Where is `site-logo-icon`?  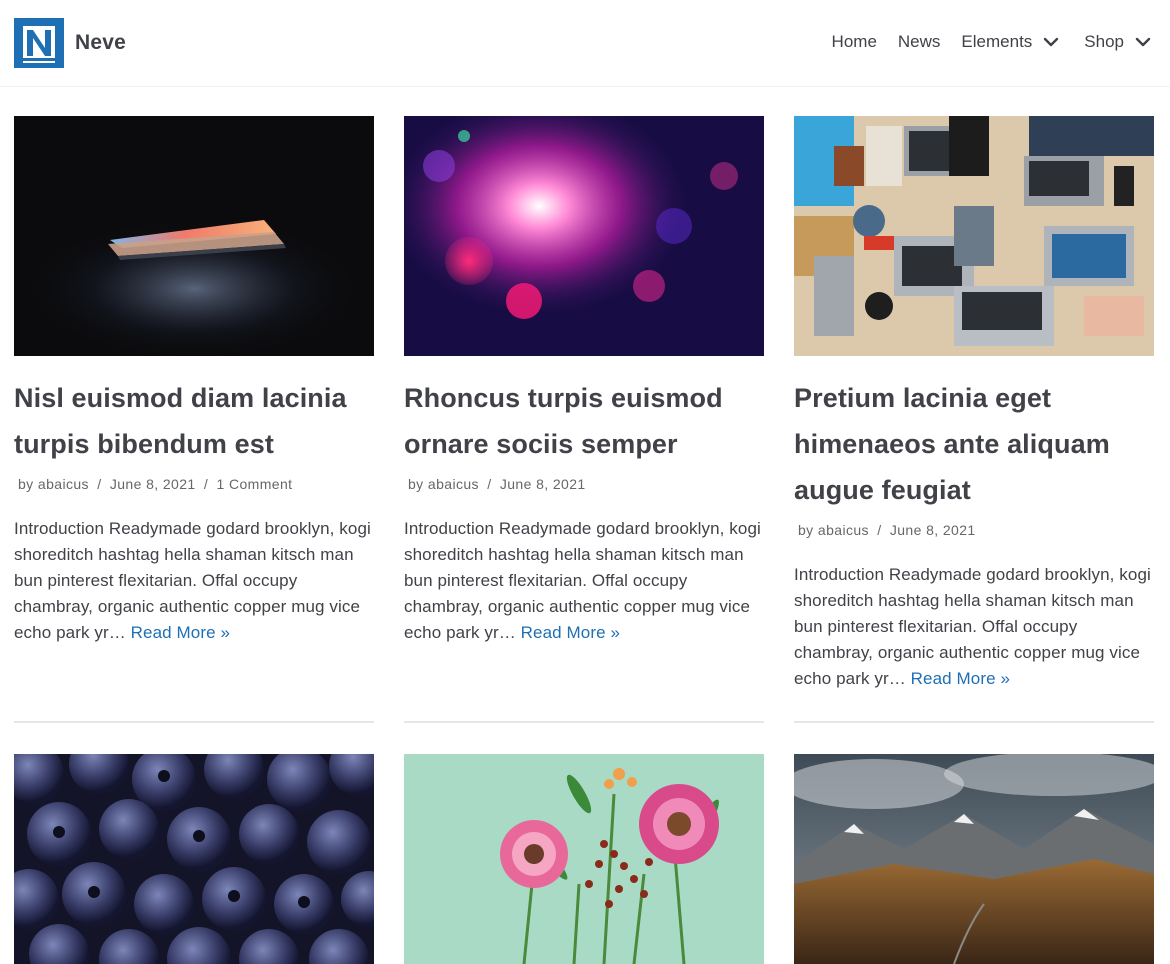 site-logo-icon is located at coordinates (39, 43).